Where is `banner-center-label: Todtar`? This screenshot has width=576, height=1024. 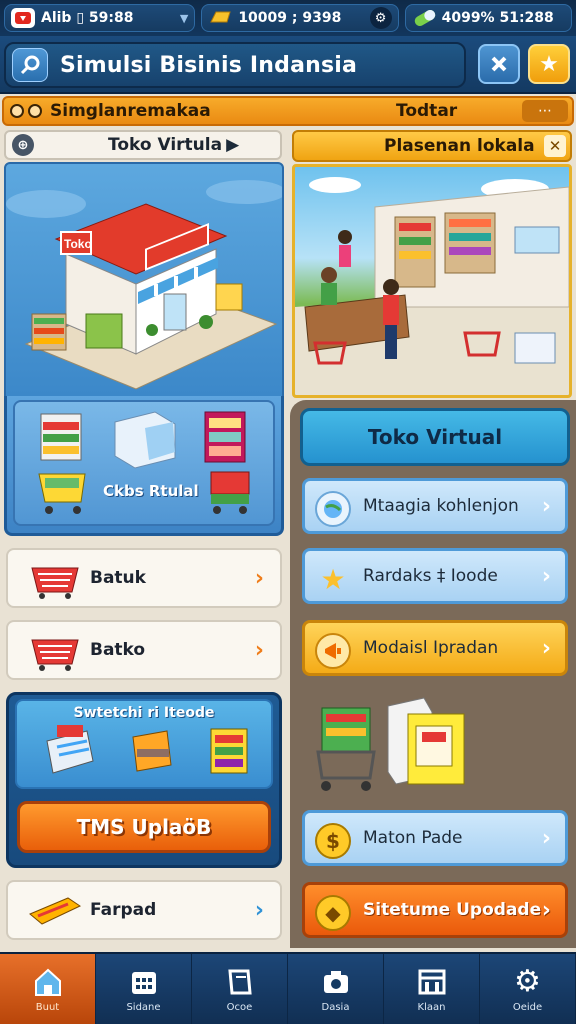 banner-center-label: Todtar is located at coordinates (427, 111).